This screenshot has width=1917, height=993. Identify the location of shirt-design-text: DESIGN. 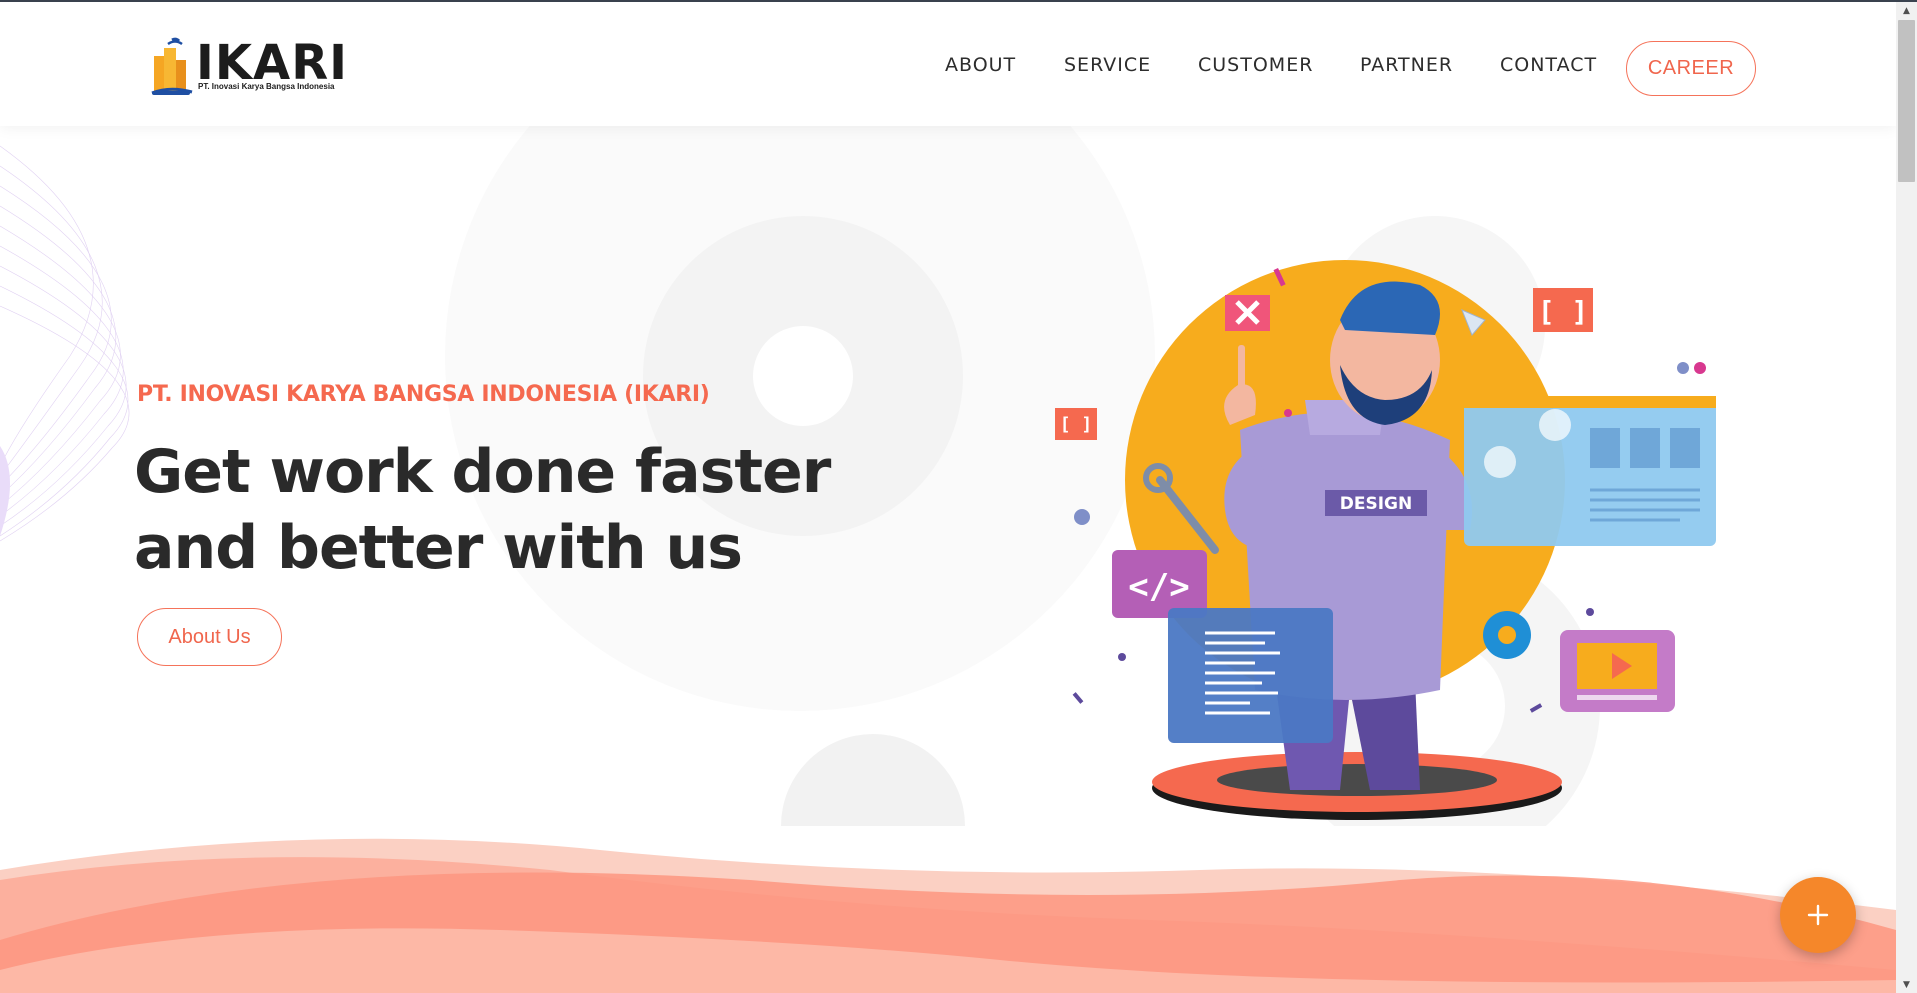
(1376, 504).